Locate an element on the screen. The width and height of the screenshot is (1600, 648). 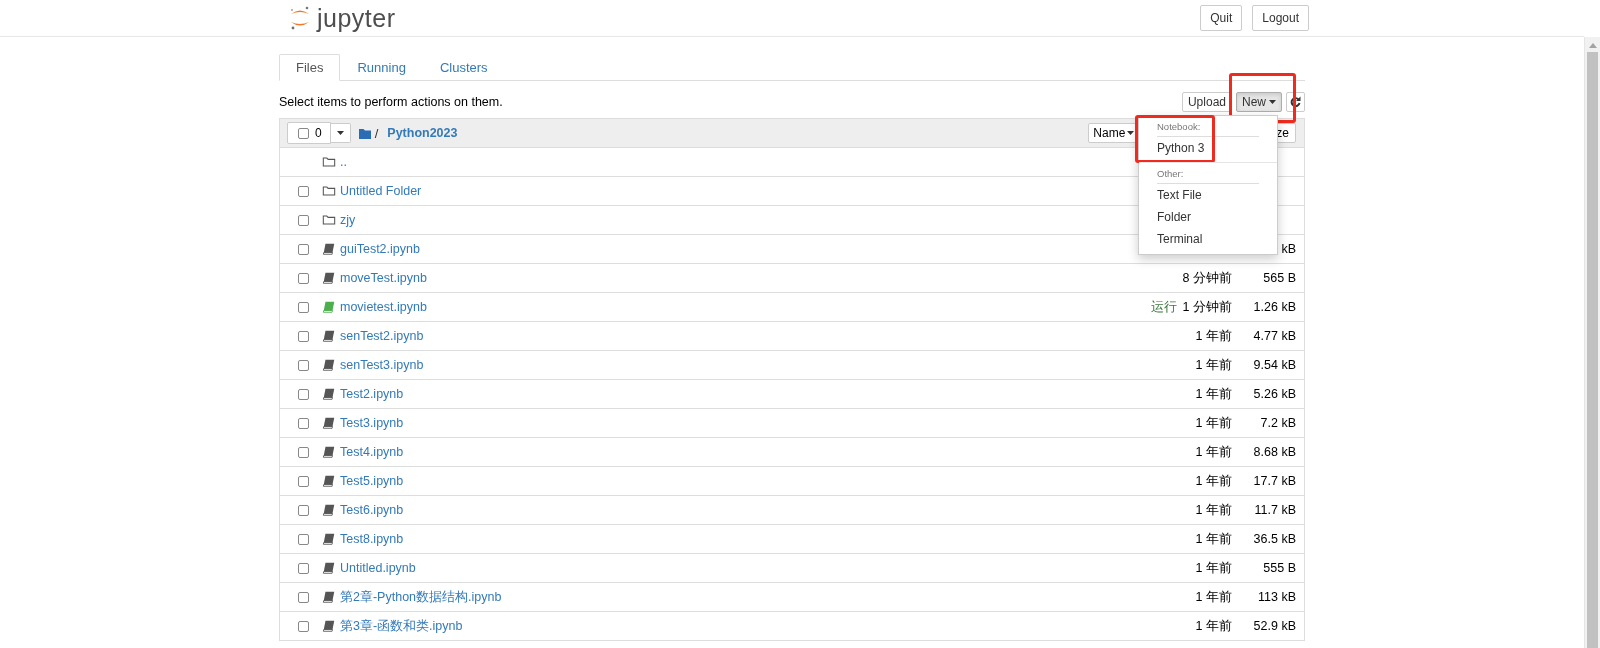
menu-item: Folder is located at coordinates (1174, 217).